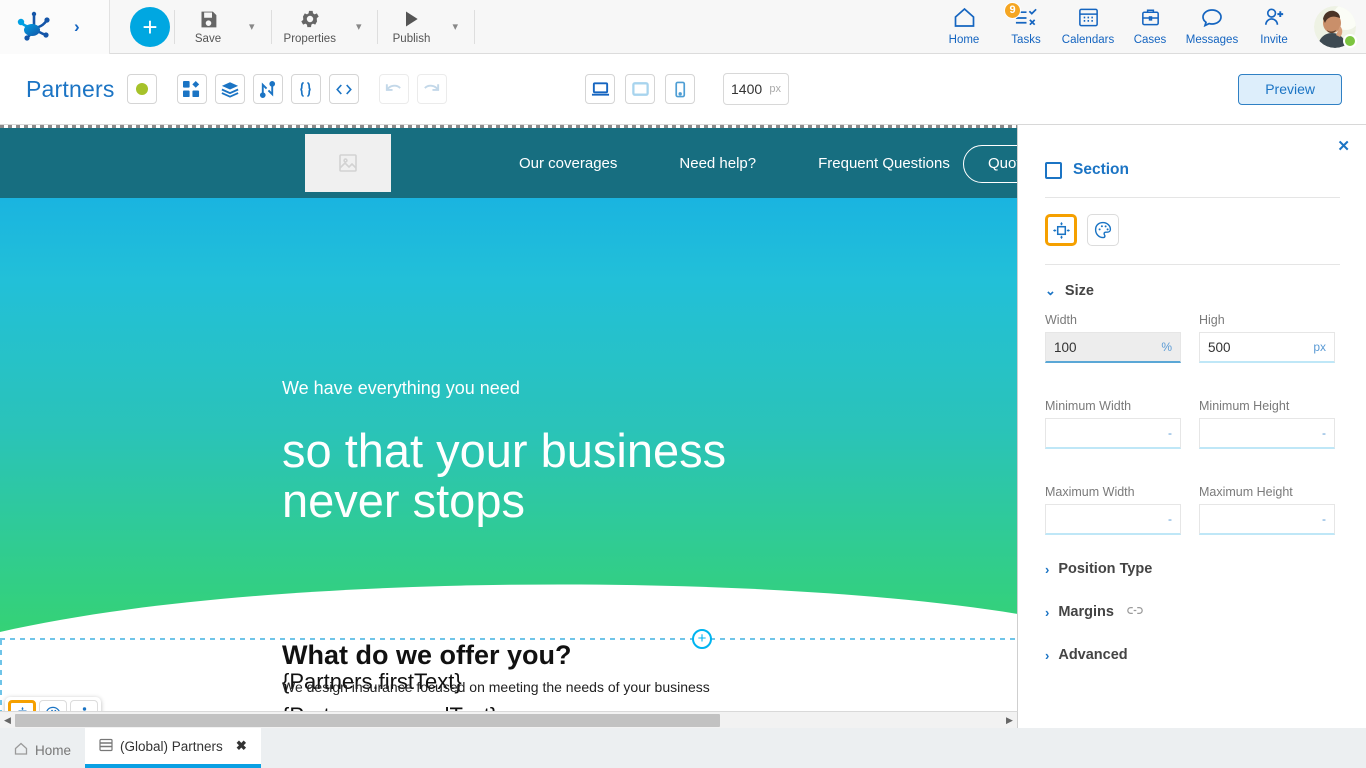 This screenshot has height=768, width=1366. I want to click on hero-title-line-1: so that your business, so click(504, 450).